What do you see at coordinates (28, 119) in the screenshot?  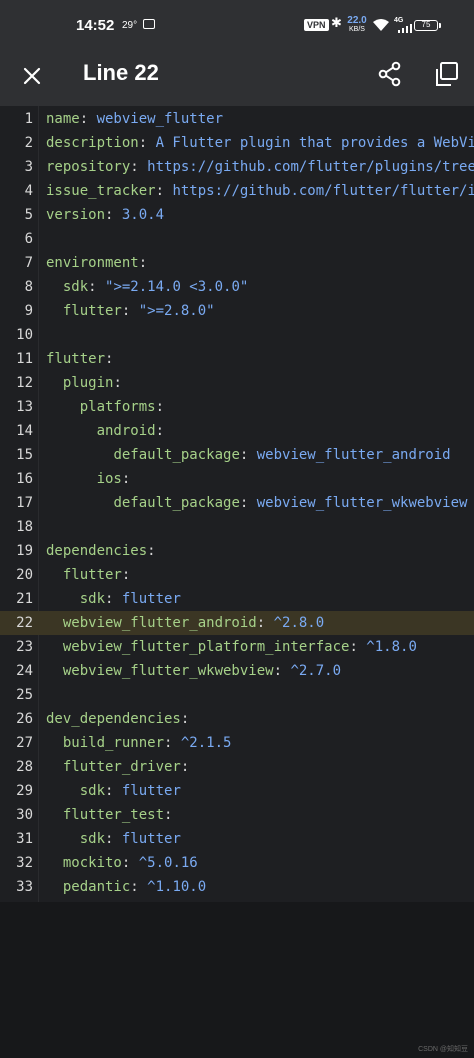 I see `line-number: 1` at bounding box center [28, 119].